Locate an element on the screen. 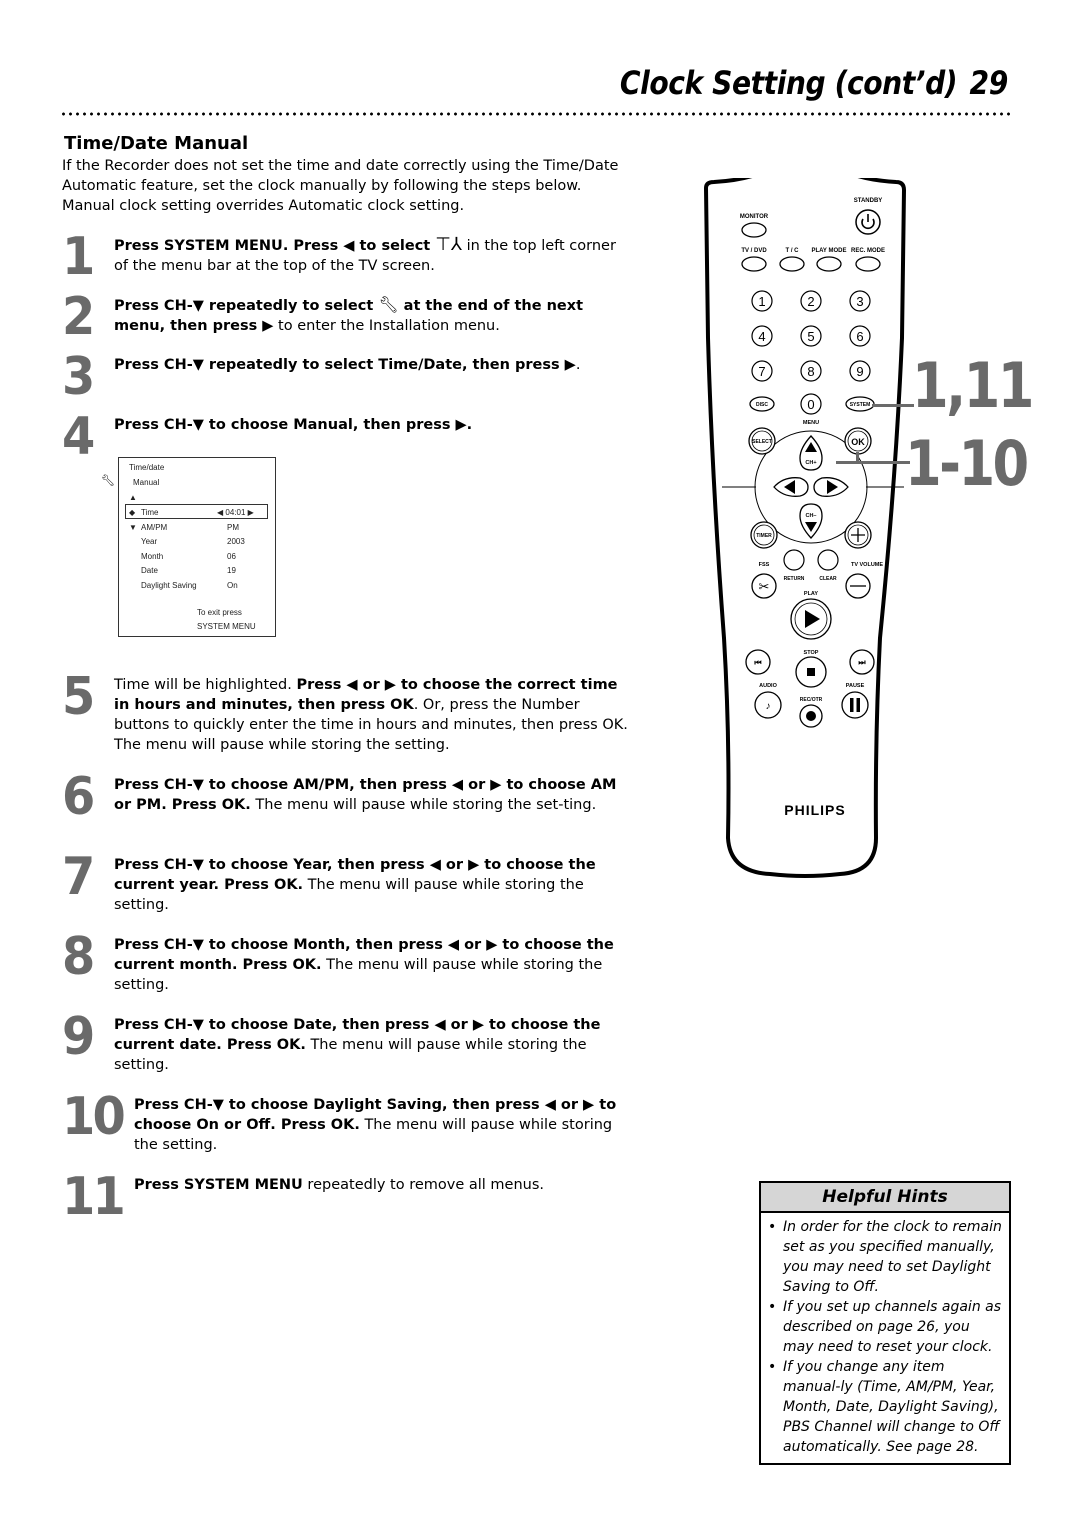  audio-label: AUDIO is located at coordinates (768, 686).